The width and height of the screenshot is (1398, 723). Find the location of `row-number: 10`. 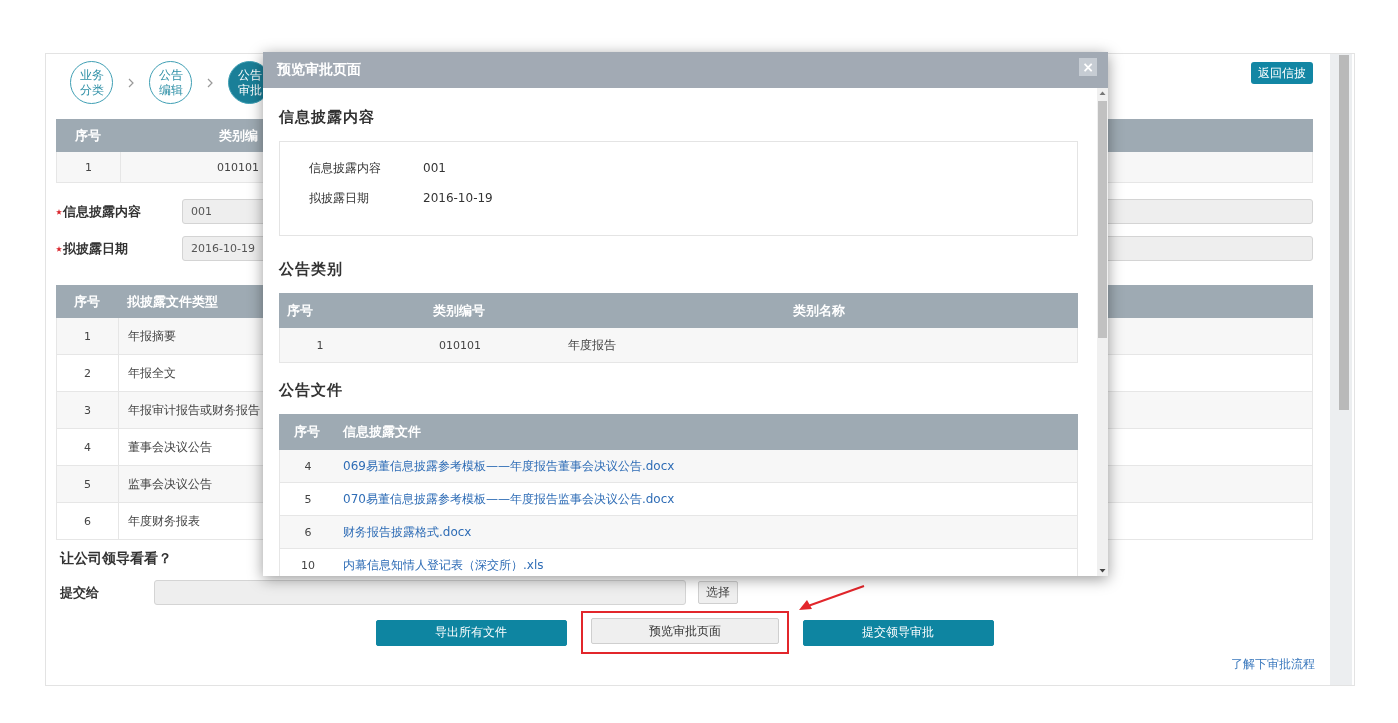

row-number: 10 is located at coordinates (308, 565).